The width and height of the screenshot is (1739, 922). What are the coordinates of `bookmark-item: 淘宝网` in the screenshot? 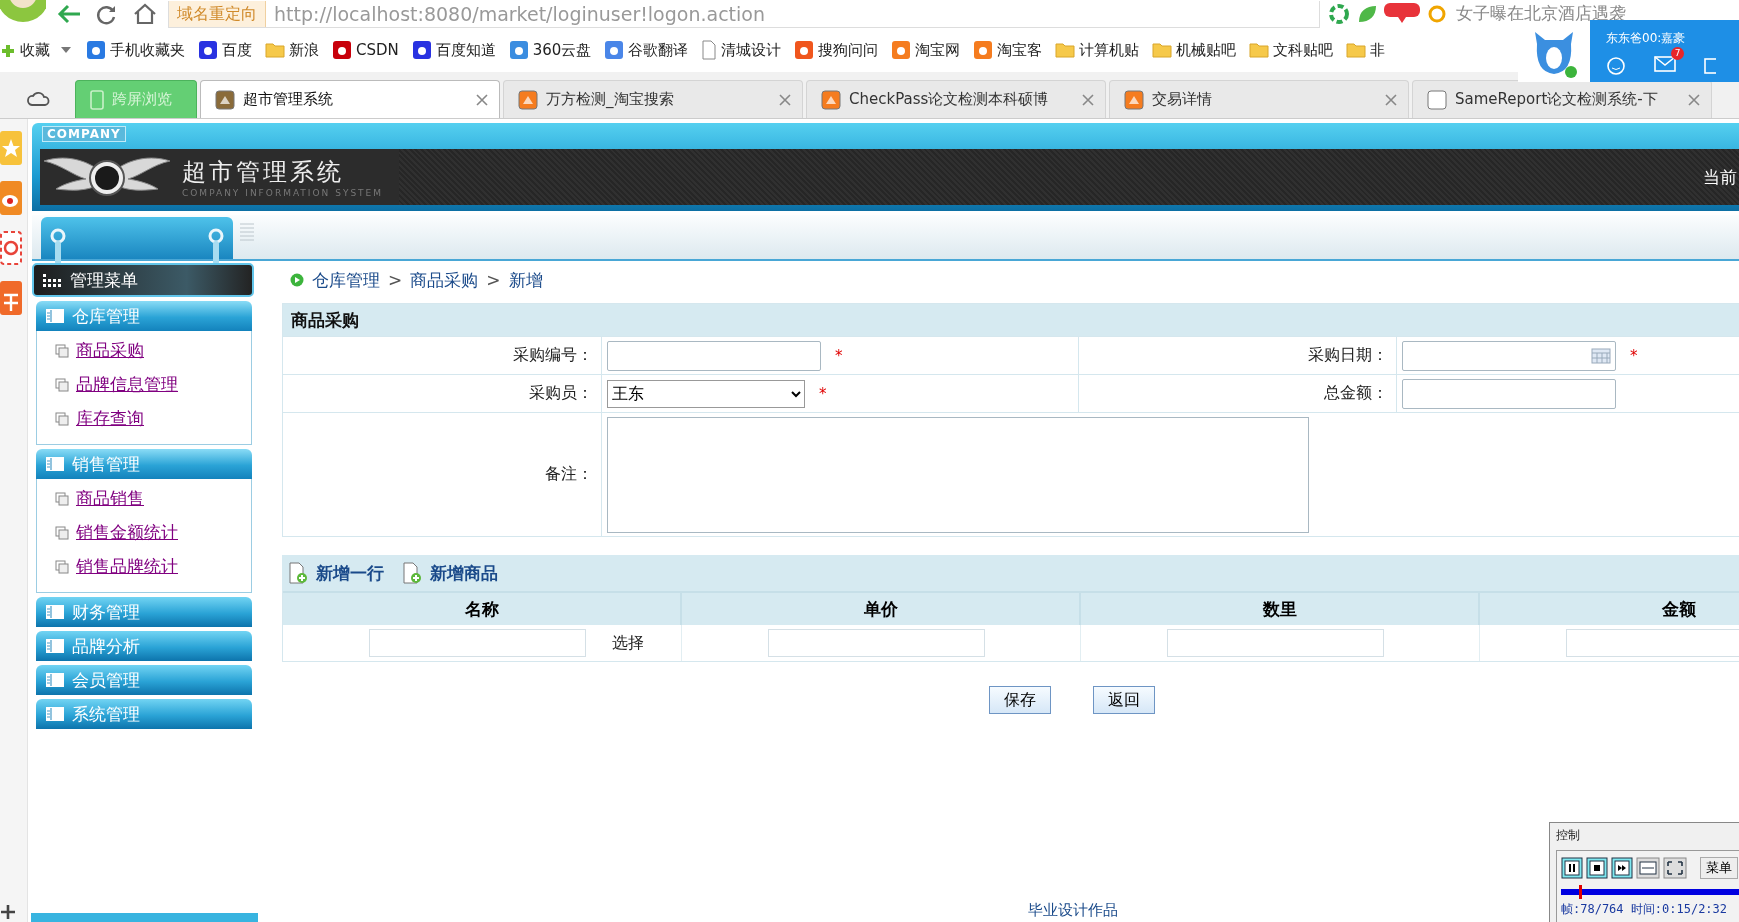 It's located at (926, 50).